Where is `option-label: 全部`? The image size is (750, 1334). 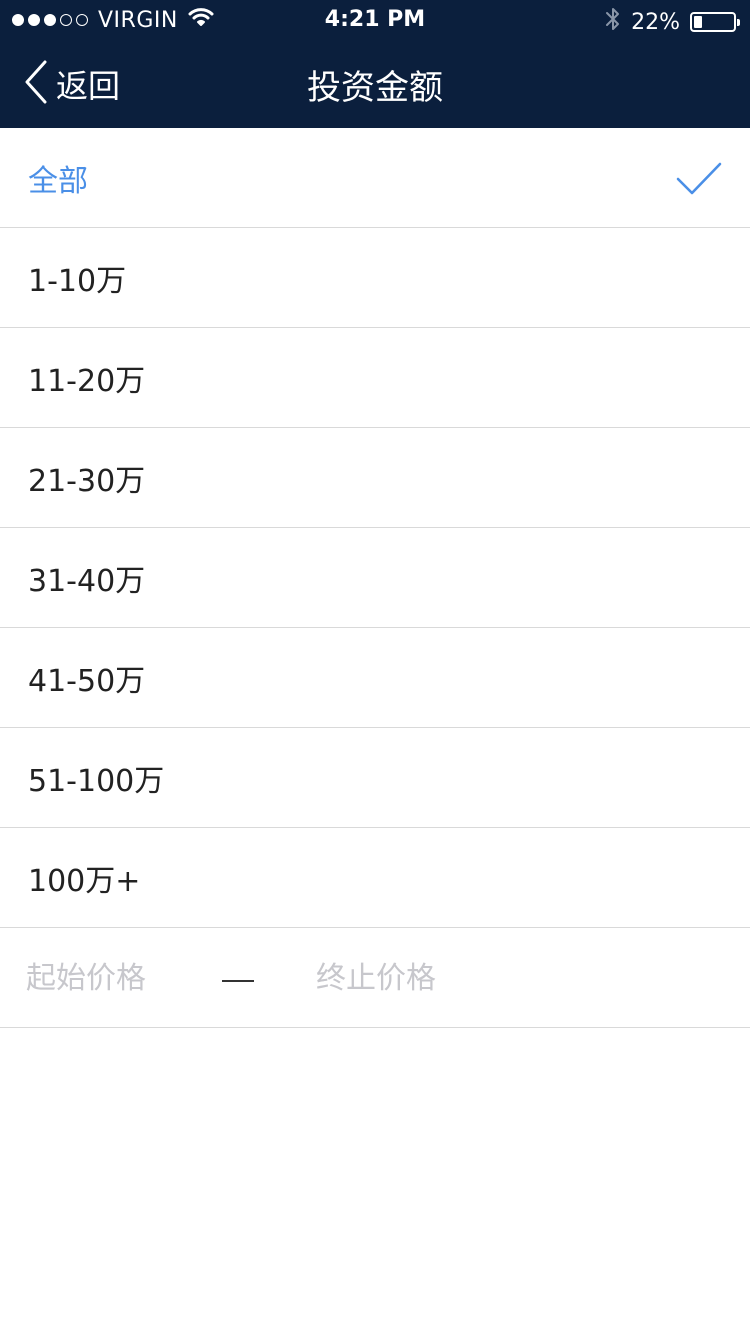 option-label: 全部 is located at coordinates (58, 181).